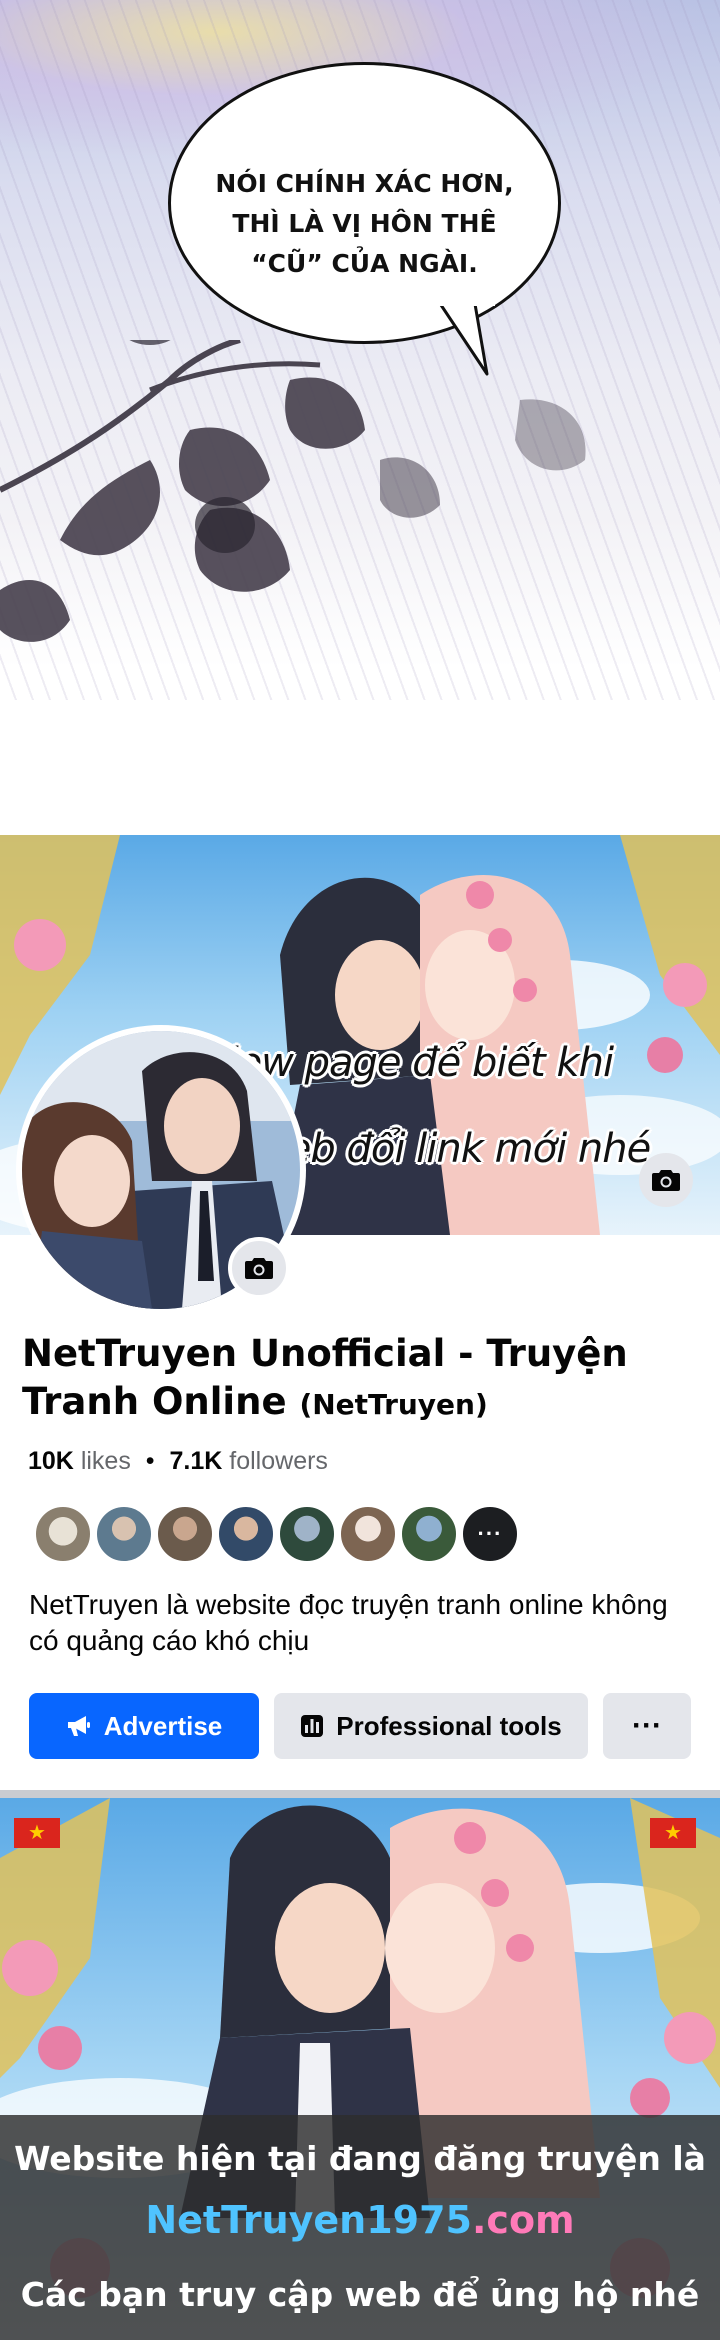 This screenshot has width=720, height=2340. I want to click on followers-stat: 7.1K followers, so click(249, 1461).